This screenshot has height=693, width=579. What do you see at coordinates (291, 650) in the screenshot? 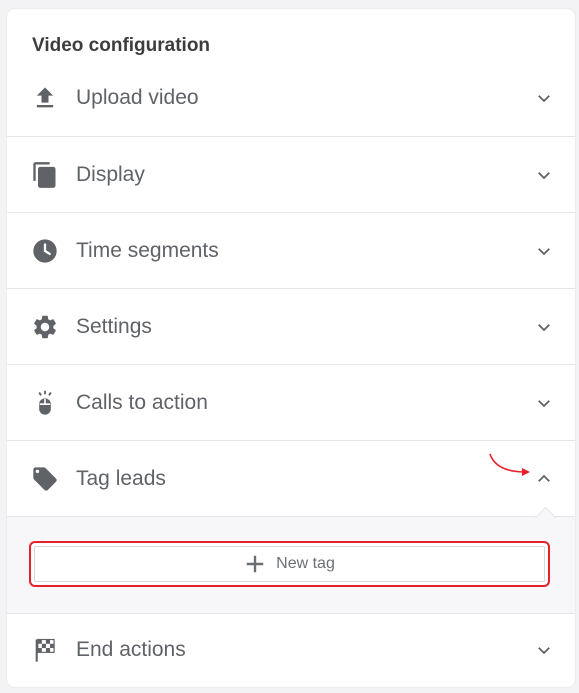
I see `section-end-actions: End actions` at bounding box center [291, 650].